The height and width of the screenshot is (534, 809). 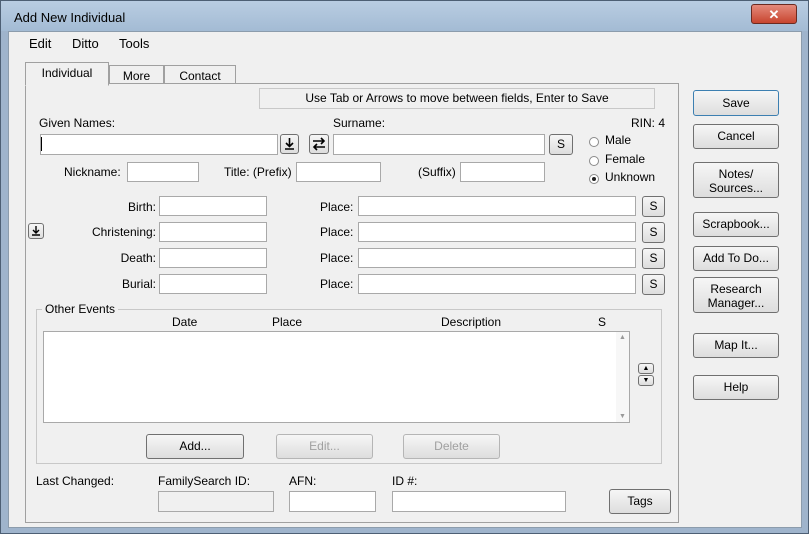 What do you see at coordinates (77, 123) in the screenshot?
I see `given-names-label: Given Names:` at bounding box center [77, 123].